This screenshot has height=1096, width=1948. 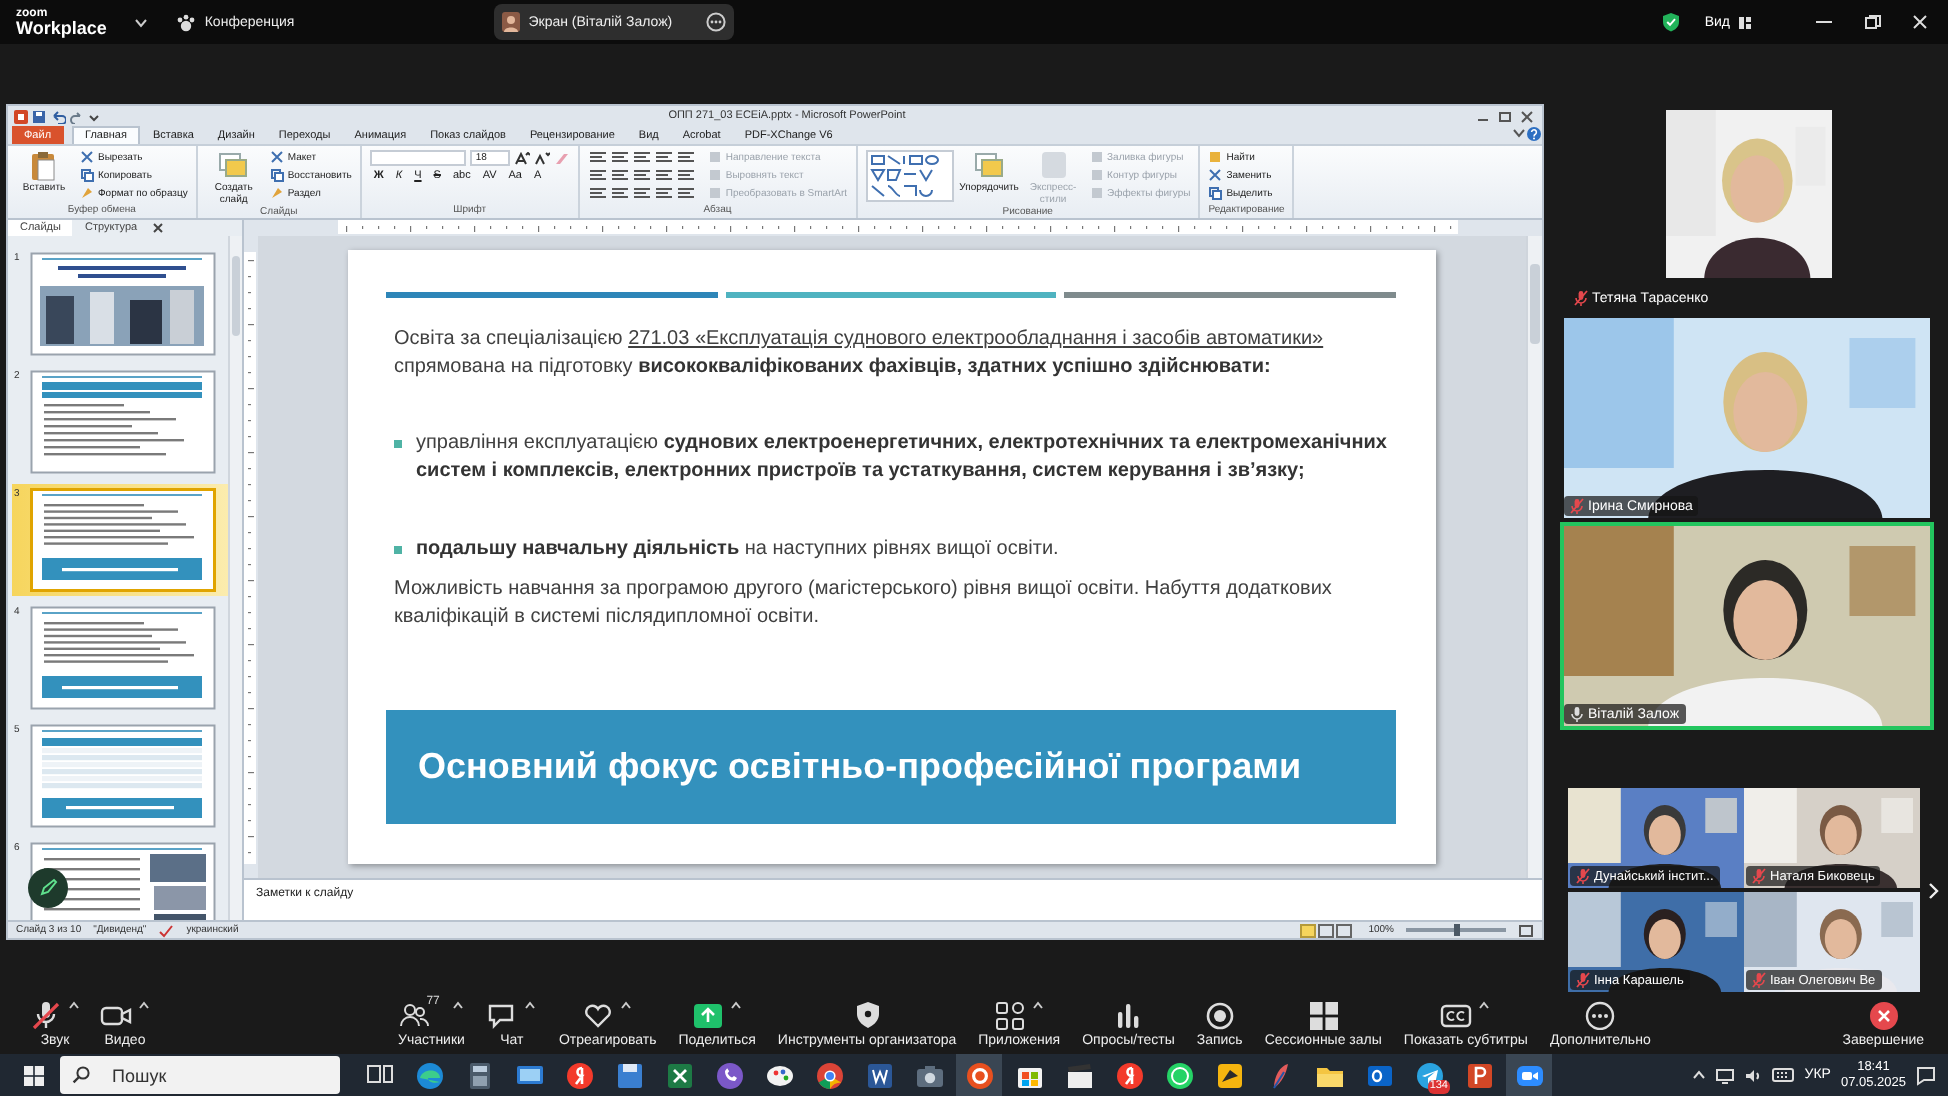 I want to click on shapes-gallery-icon, so click(x=909, y=176).